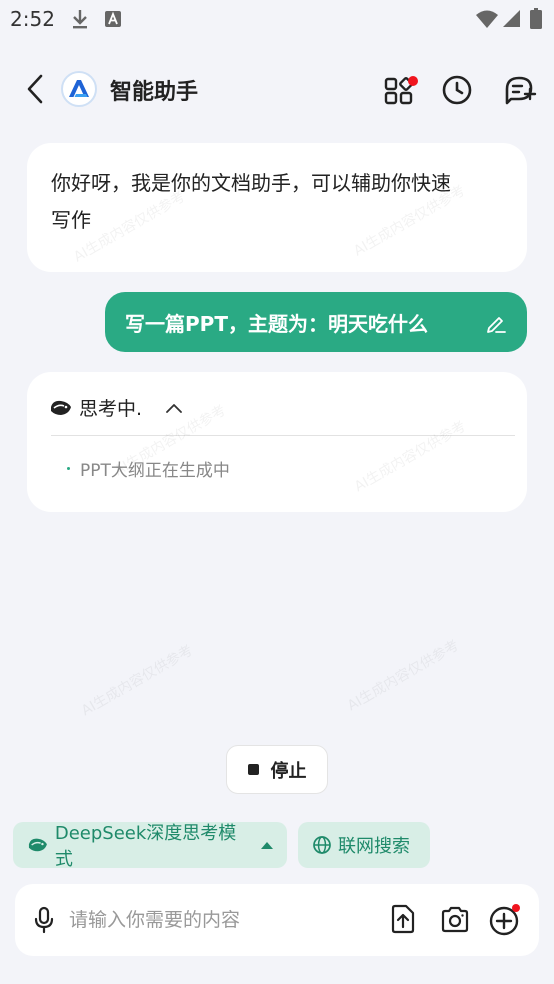 The image size is (554, 984). What do you see at coordinates (155, 471) in the screenshot?
I see `thinking-step-text: PPT大纲正在生成中` at bounding box center [155, 471].